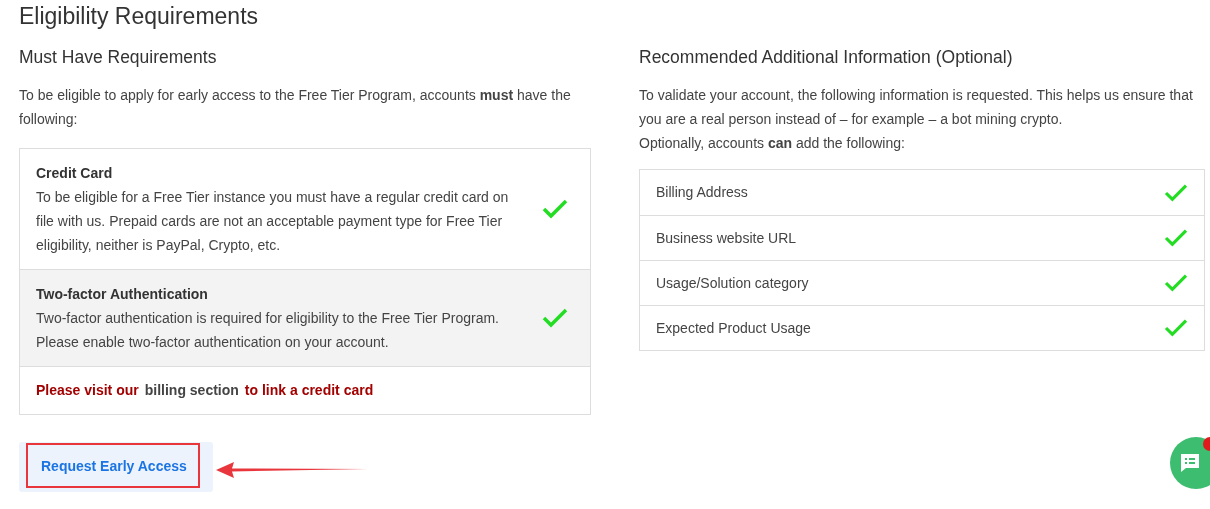 The width and height of the screenshot is (1210, 509). Describe the element at coordinates (726, 238) in the screenshot. I see `info-item-label: Business website URL` at that location.